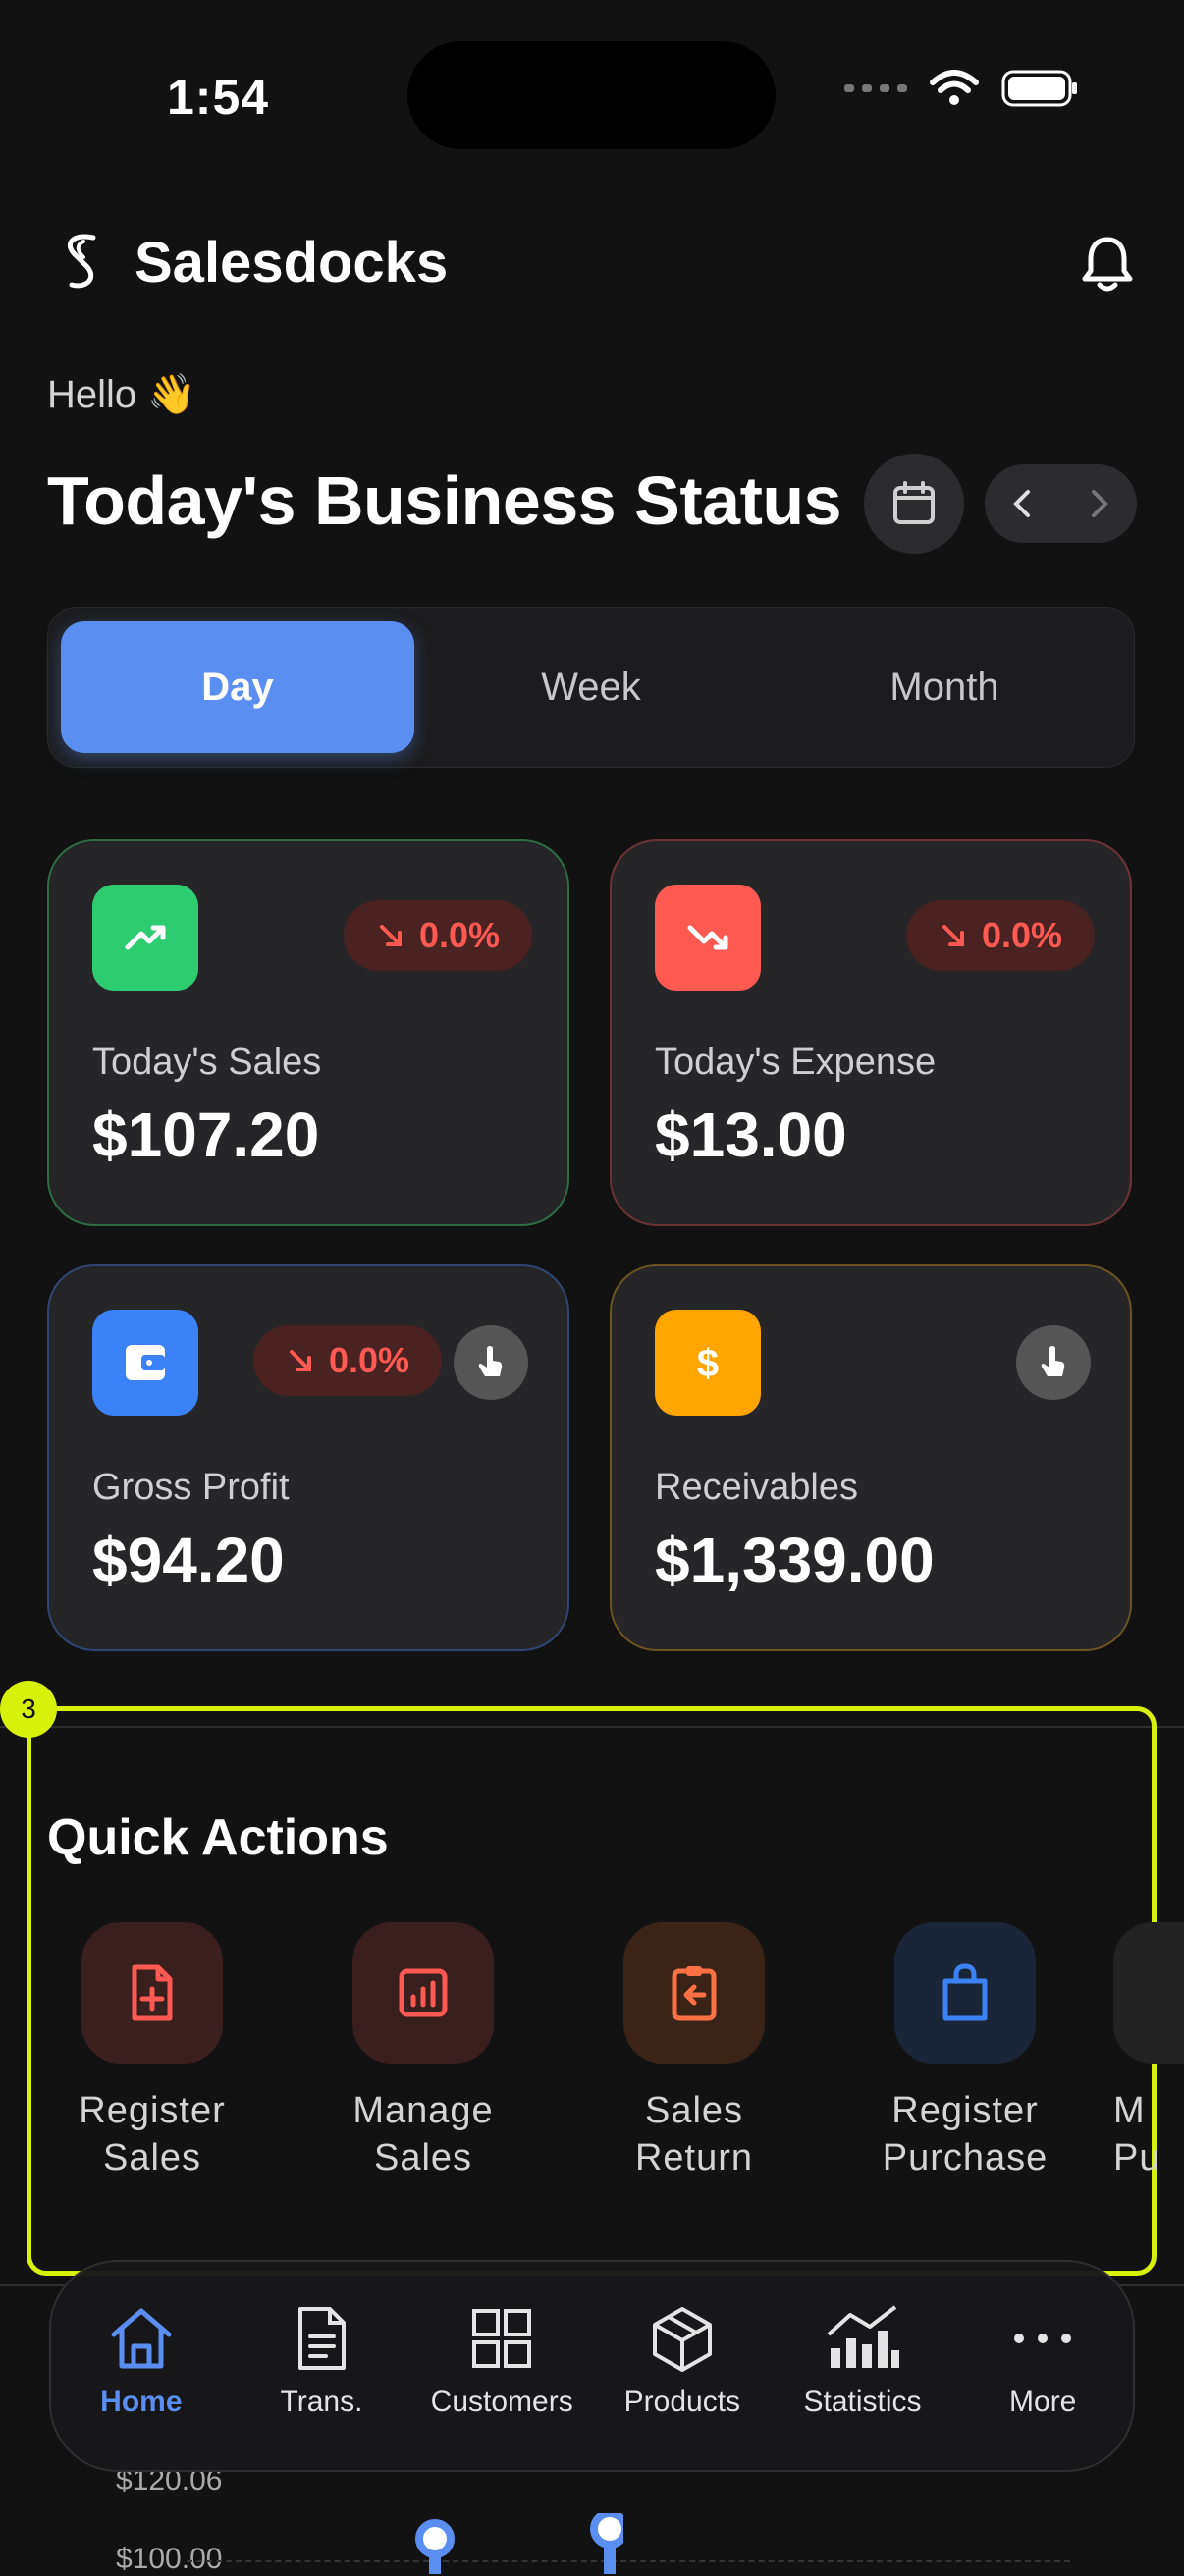 The height and width of the screenshot is (2576, 1184). I want to click on dollar-icon: $, so click(708, 1363).